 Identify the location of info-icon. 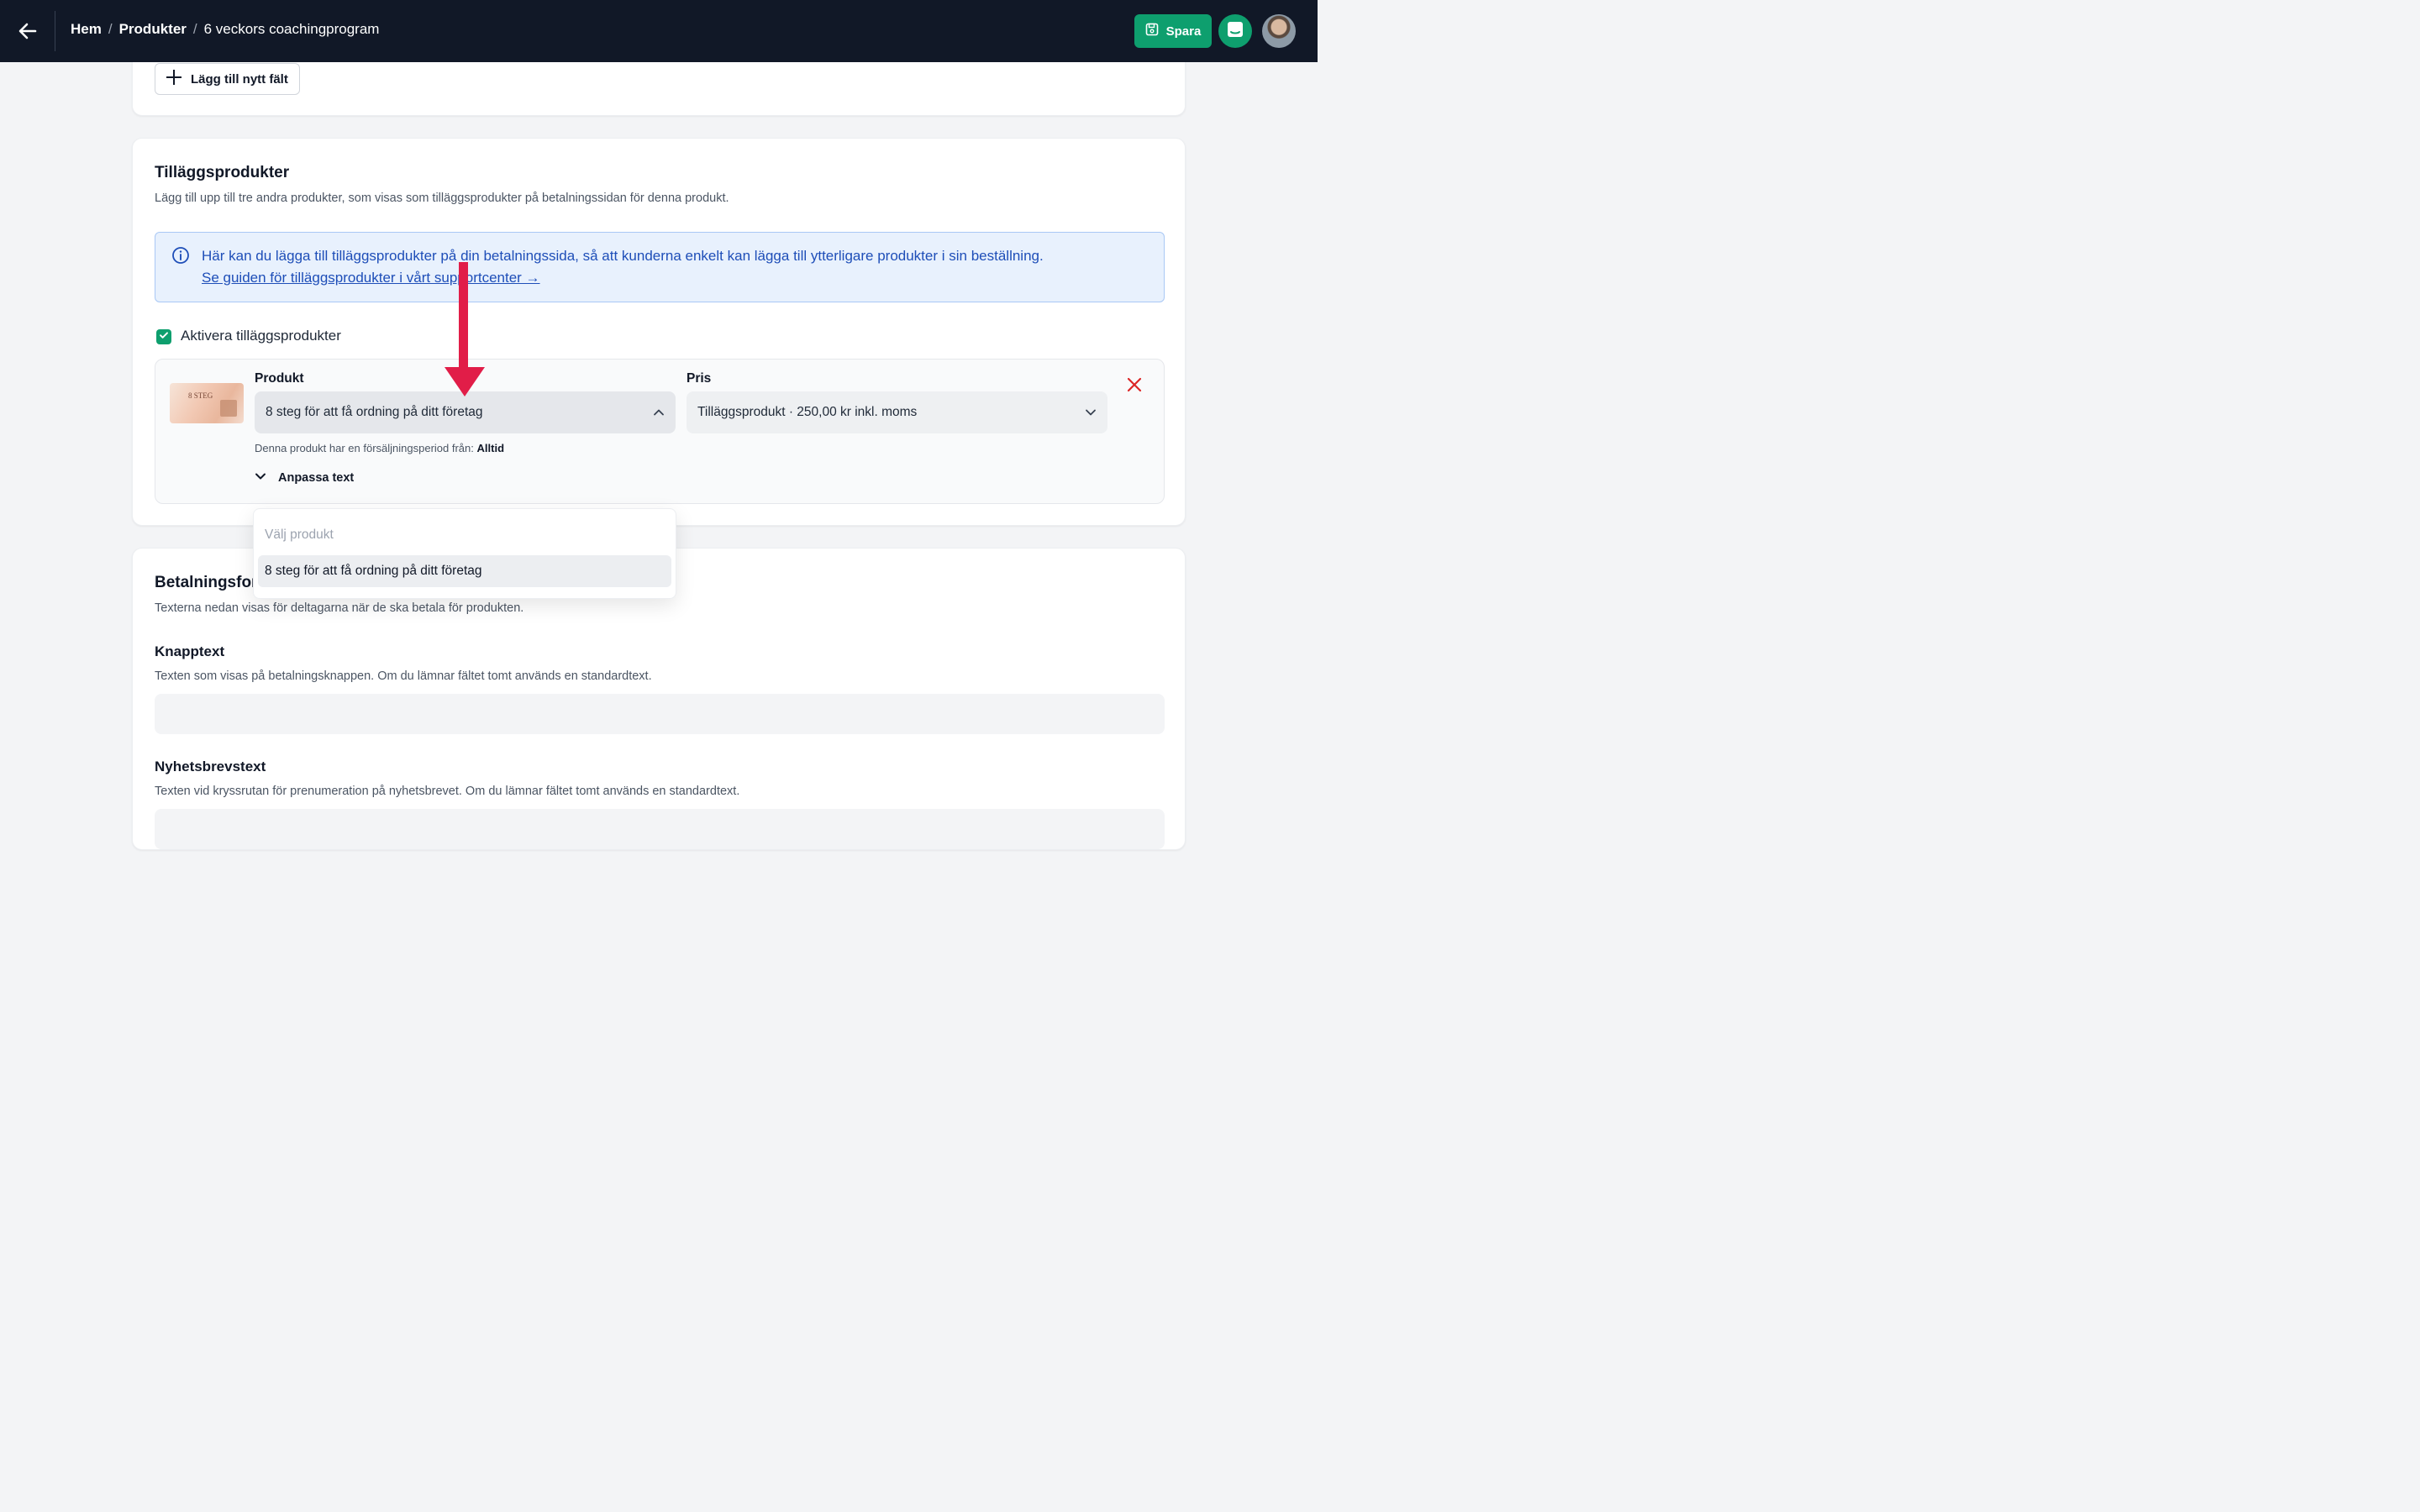
(180, 255).